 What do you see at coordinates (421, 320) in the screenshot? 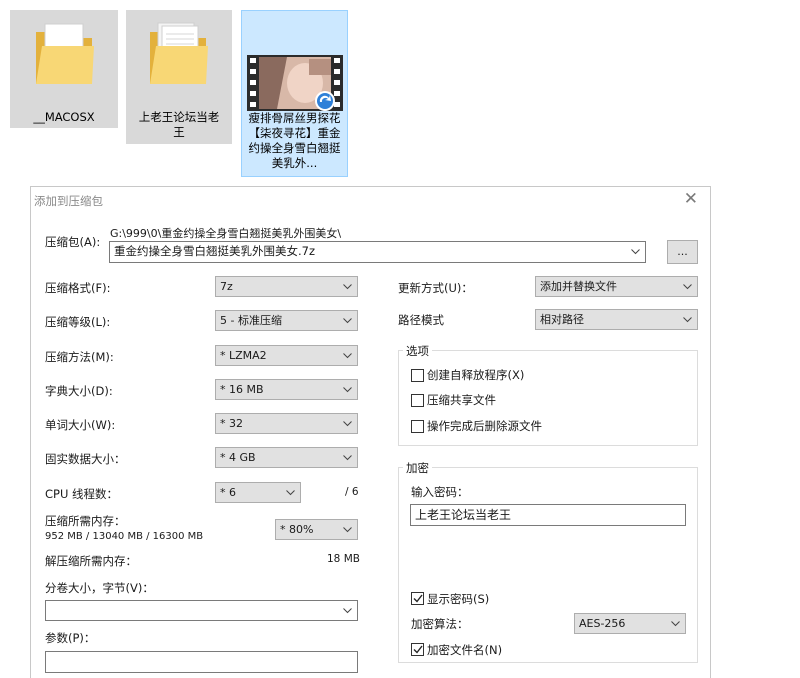
I see `path-mode-label: 路径模式` at bounding box center [421, 320].